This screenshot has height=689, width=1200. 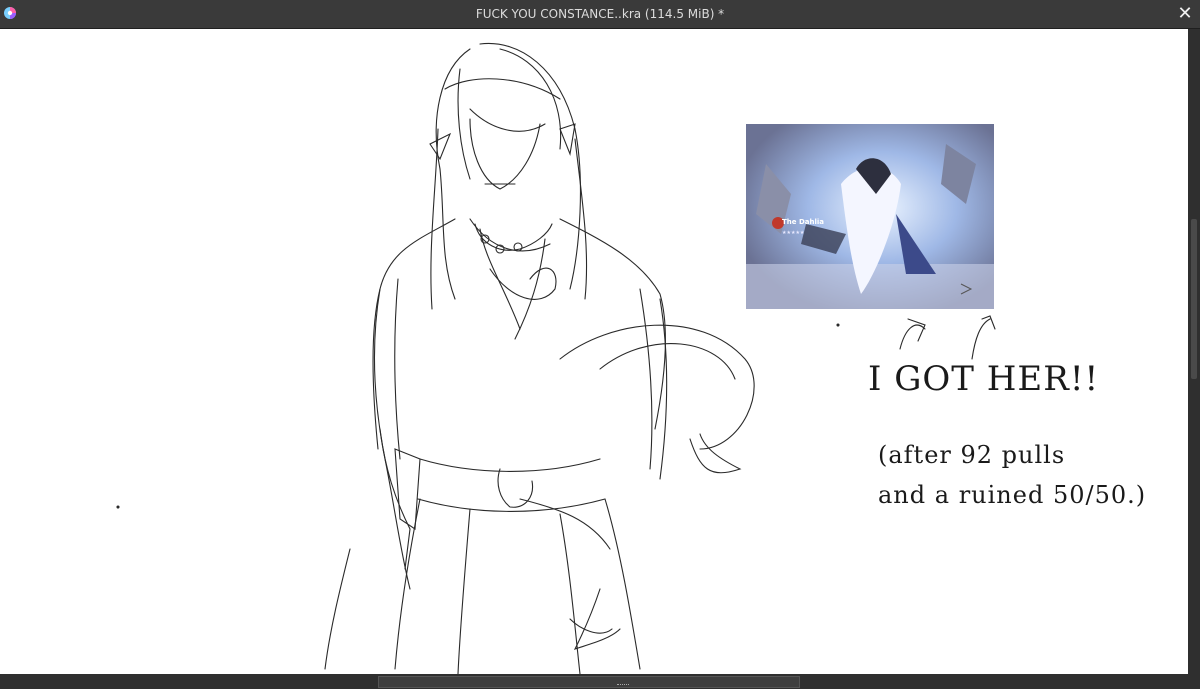 I want to click on vertical-scroll-thumb, so click(x=1194, y=299).